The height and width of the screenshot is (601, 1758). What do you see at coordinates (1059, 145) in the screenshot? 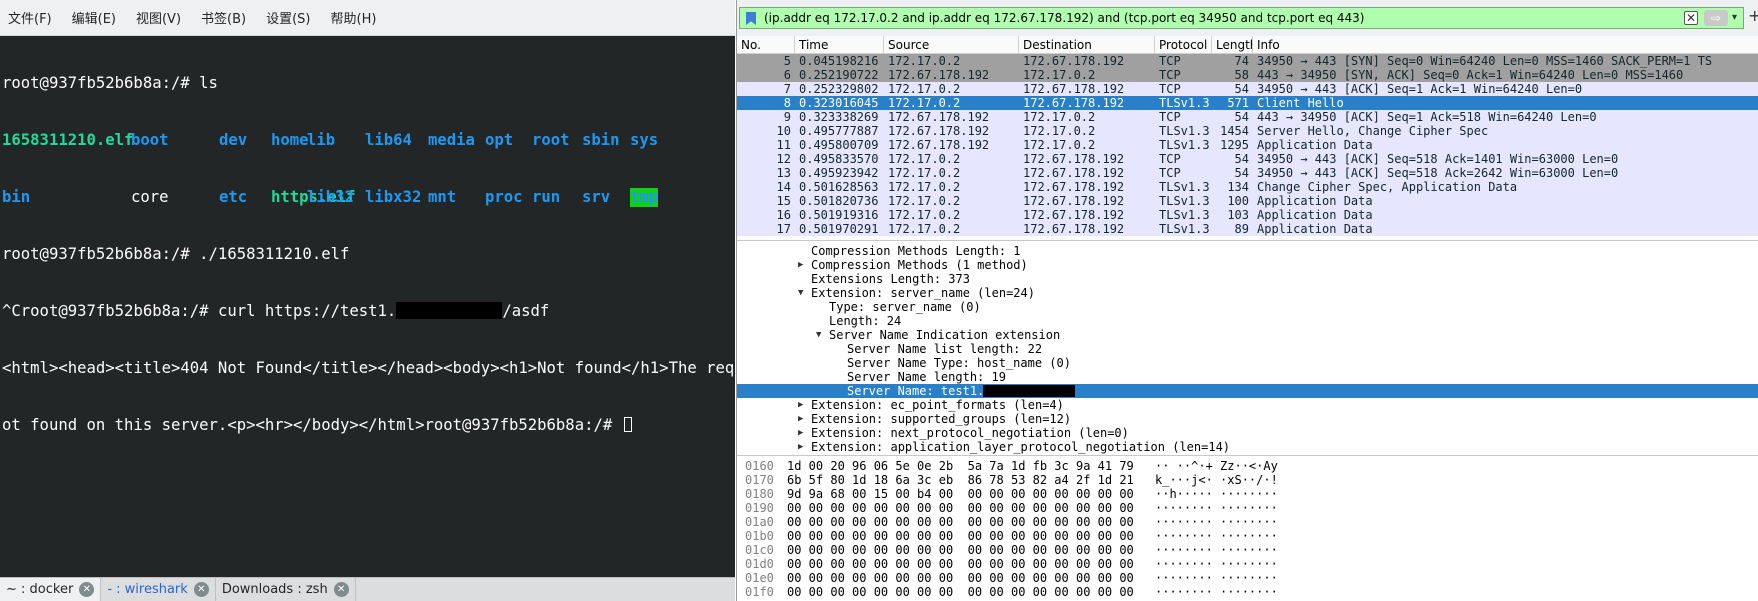
I see `packet-cell-dst: 172.17.0.2` at bounding box center [1059, 145].